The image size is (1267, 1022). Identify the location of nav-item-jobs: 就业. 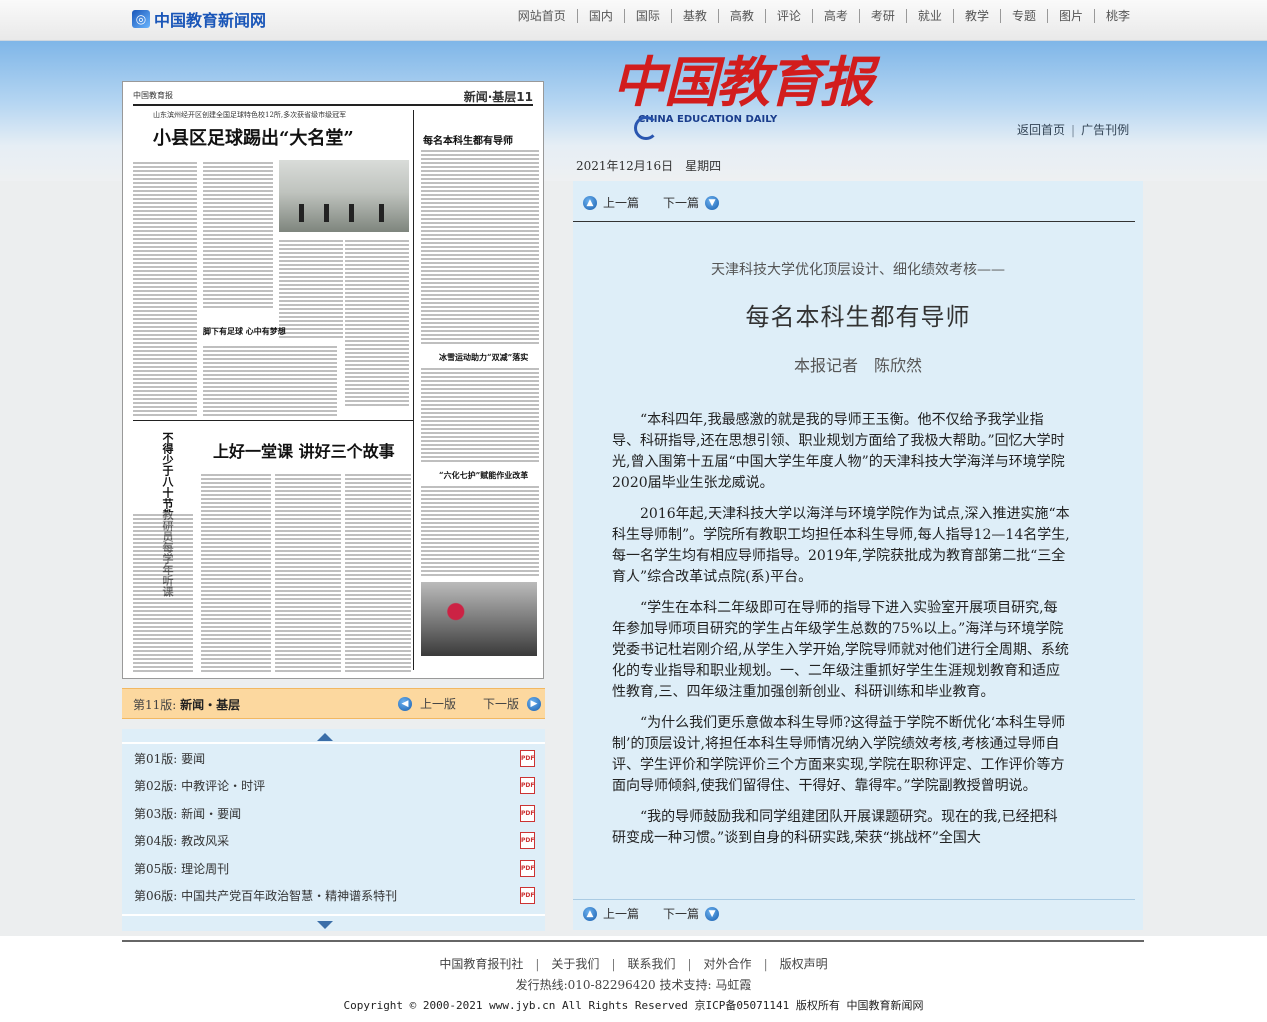
(929, 16).